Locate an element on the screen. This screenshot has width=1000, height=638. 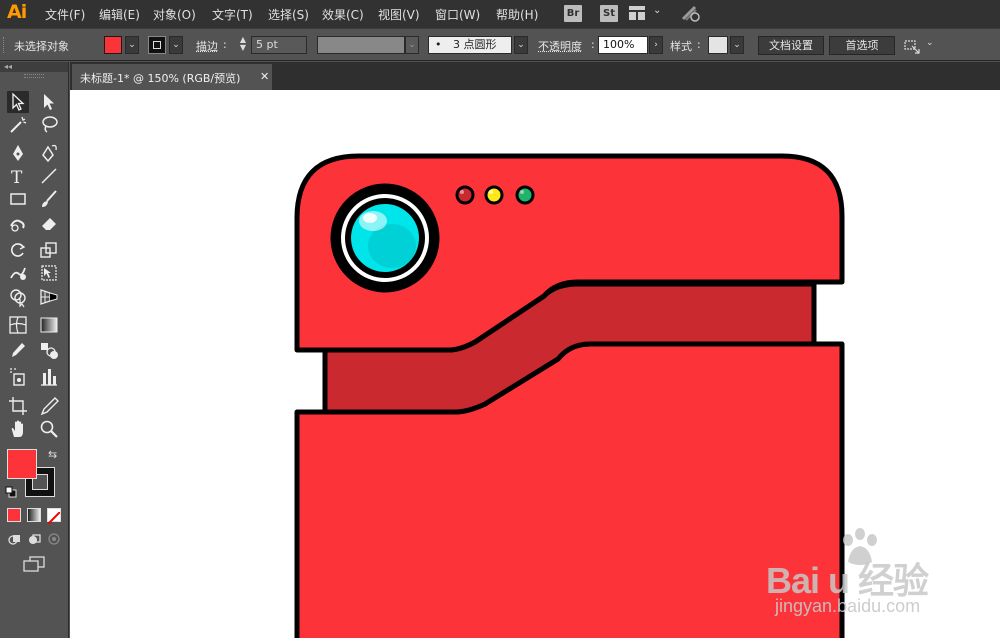
magic-wand-tool is located at coordinates (18, 125).